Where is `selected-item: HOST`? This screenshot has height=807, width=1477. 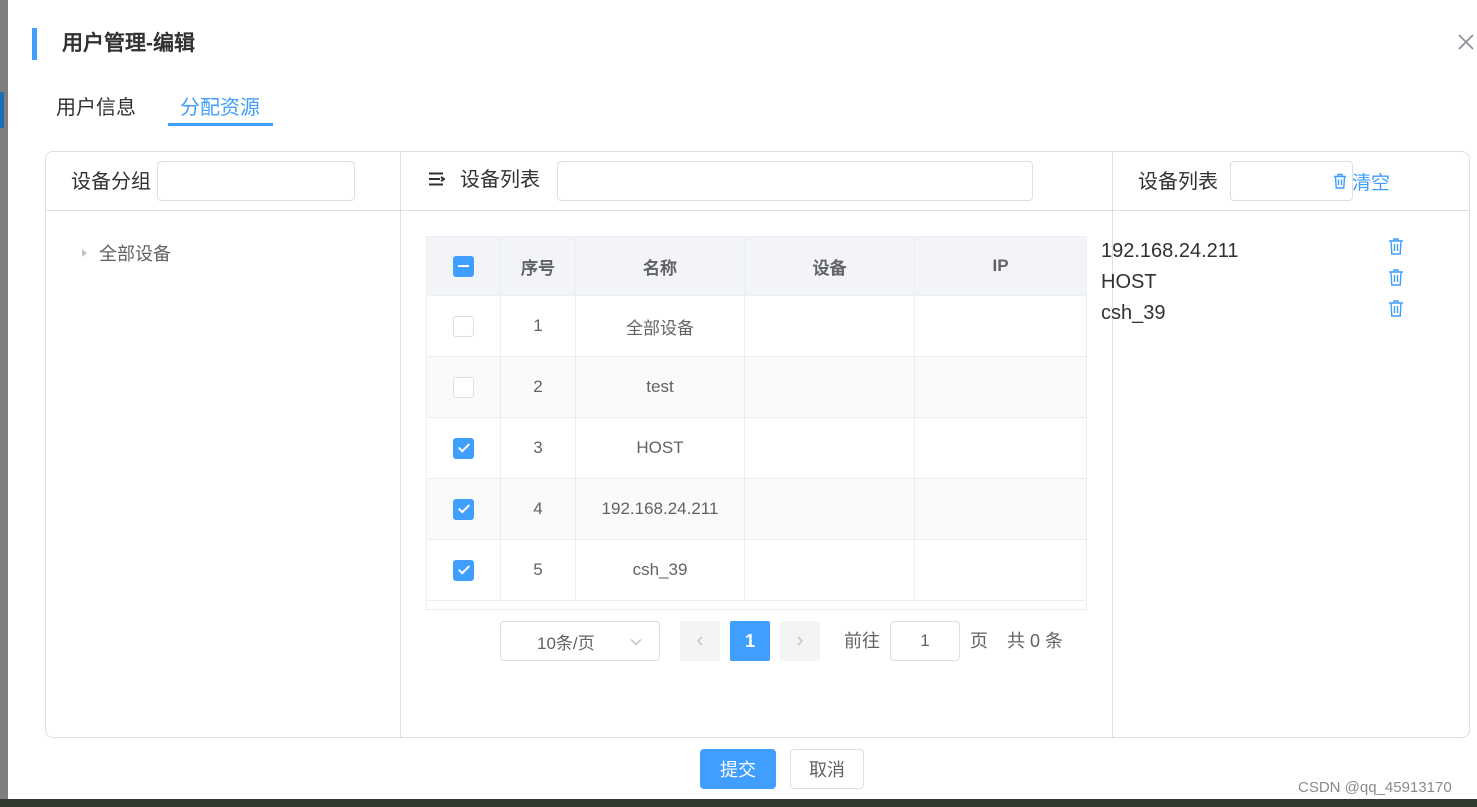
selected-item: HOST is located at coordinates (1129, 282).